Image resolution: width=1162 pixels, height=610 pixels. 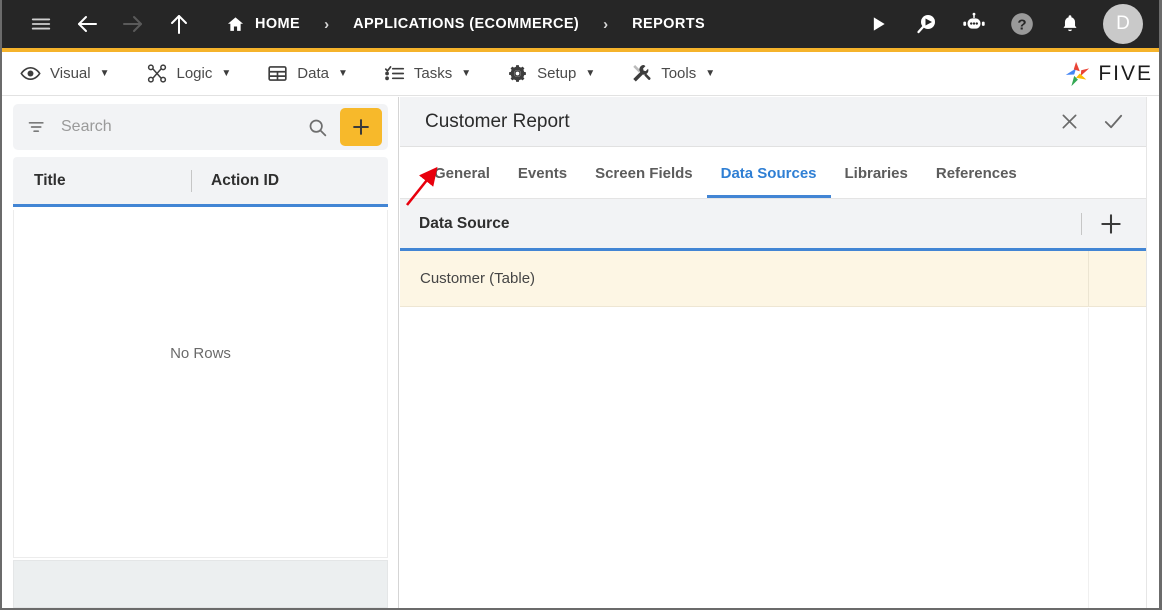 I want to click on tab-libraries: Libraries, so click(x=876, y=181).